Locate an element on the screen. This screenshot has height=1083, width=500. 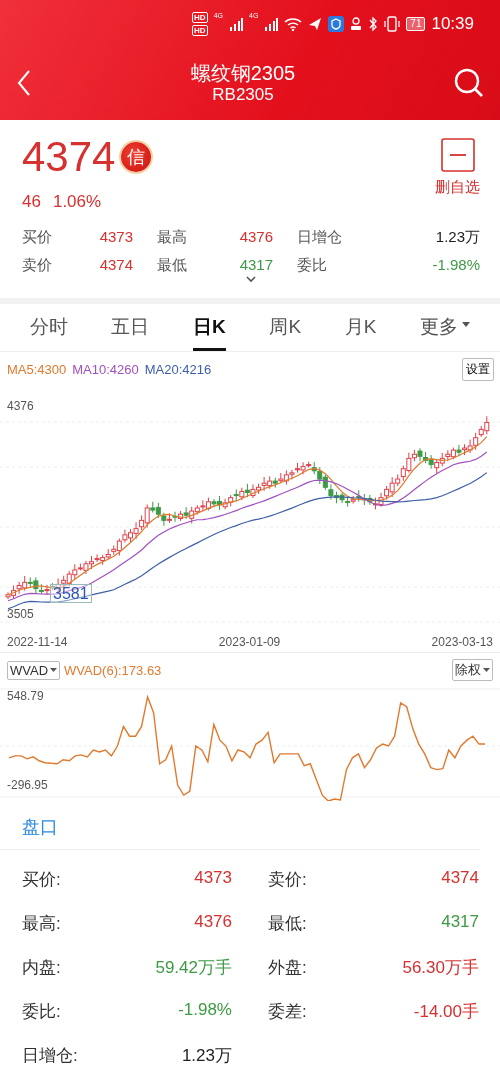
moving-average-value: MA20:4216 is located at coordinates (178, 369).